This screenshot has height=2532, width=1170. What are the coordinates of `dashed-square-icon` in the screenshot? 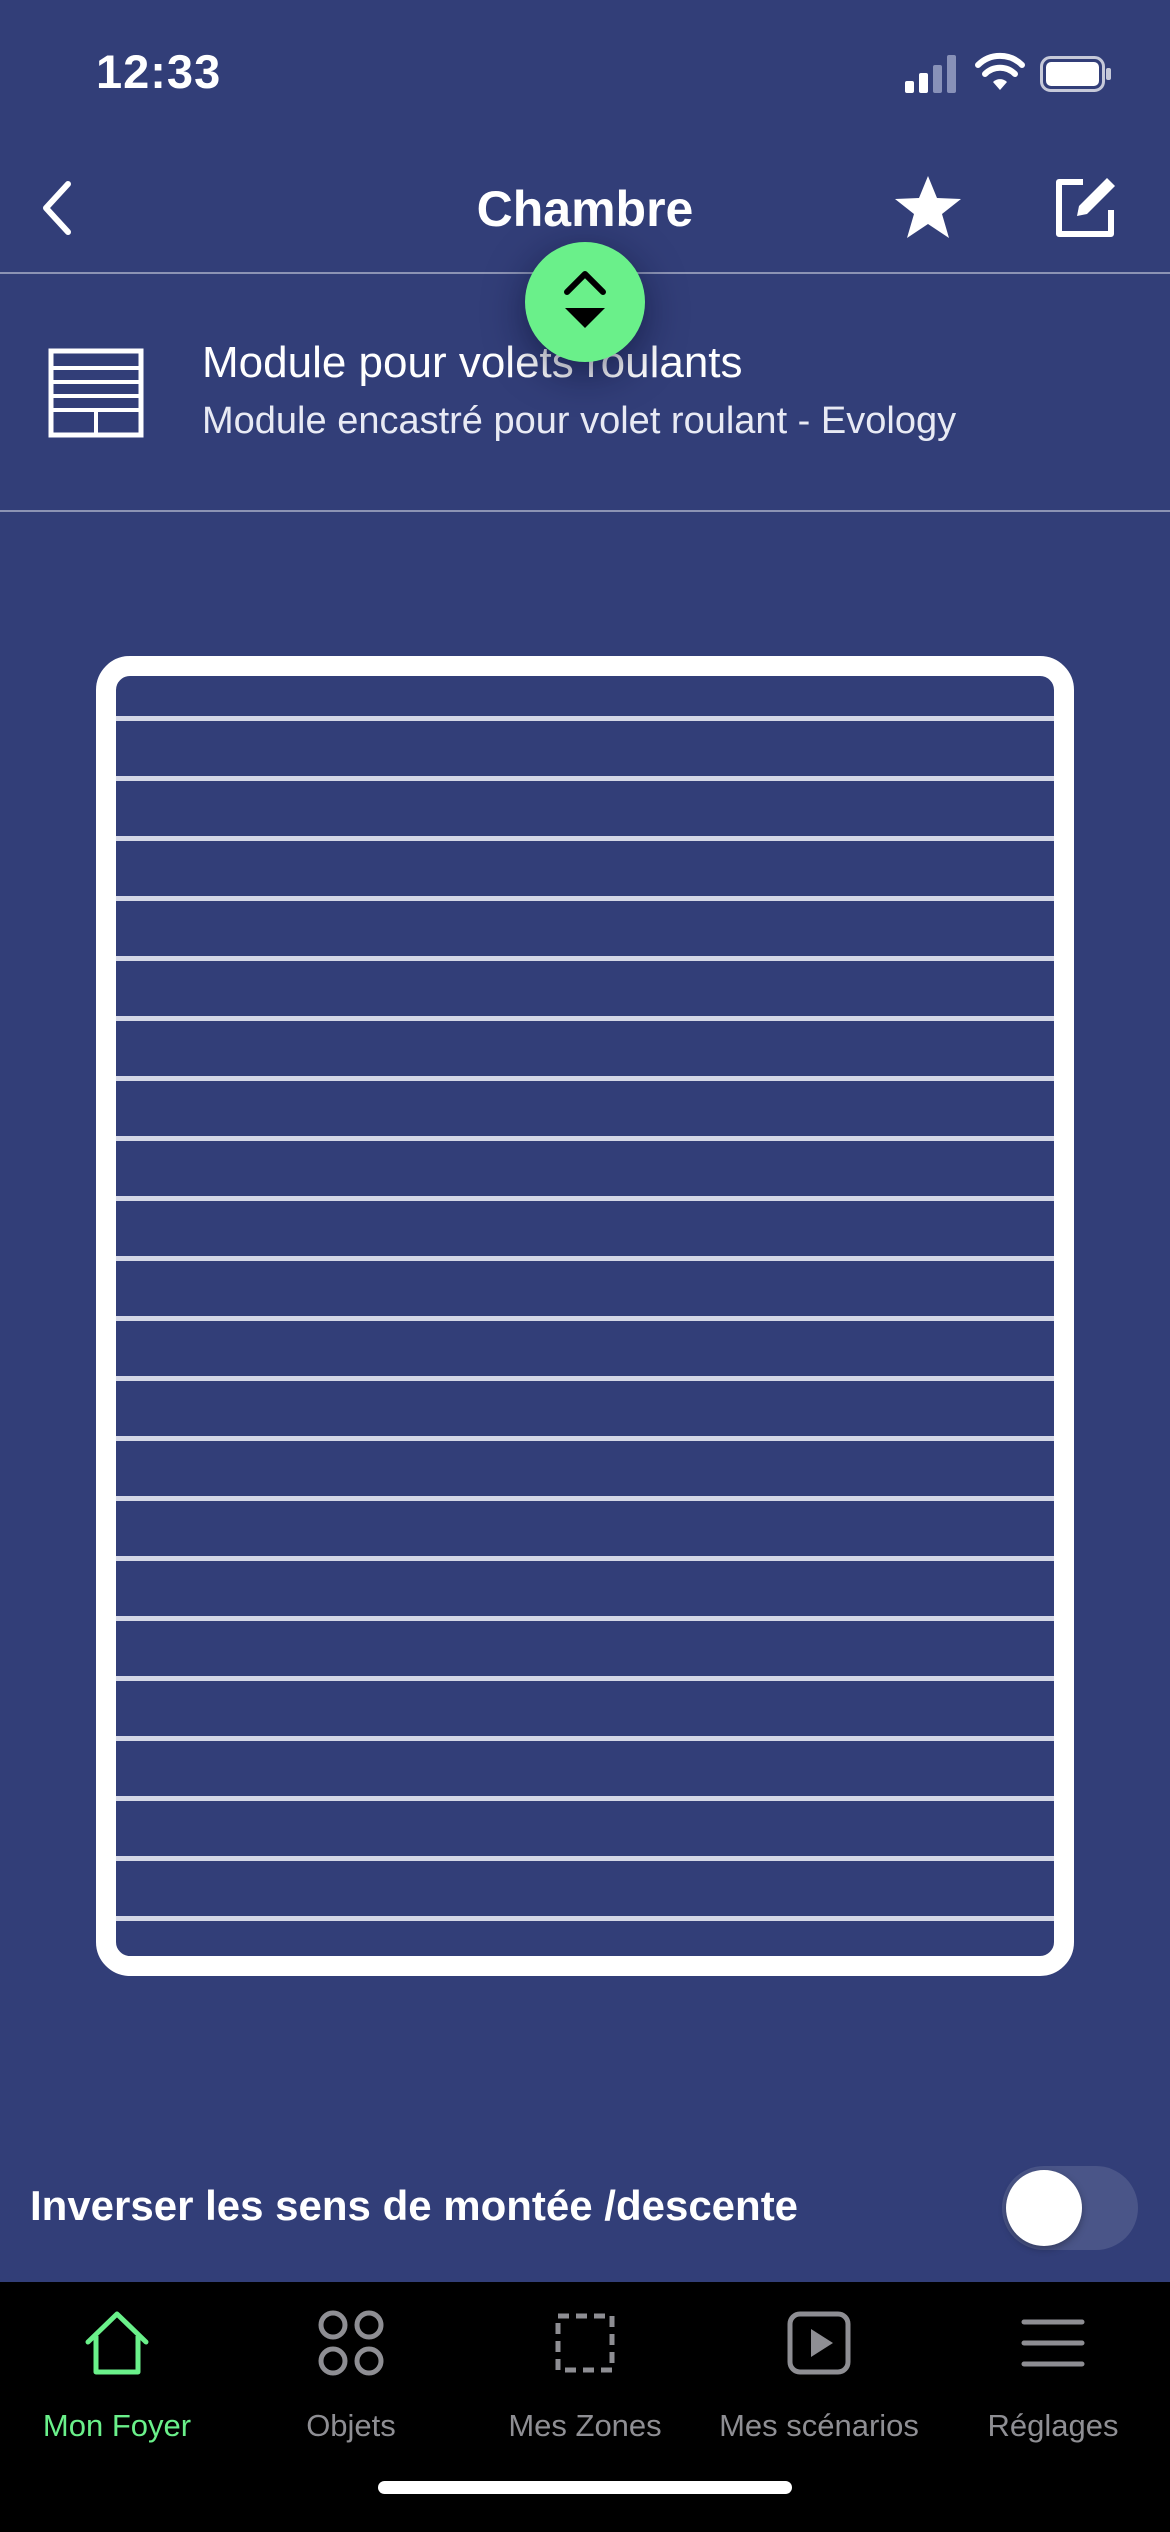 It's located at (585, 2343).